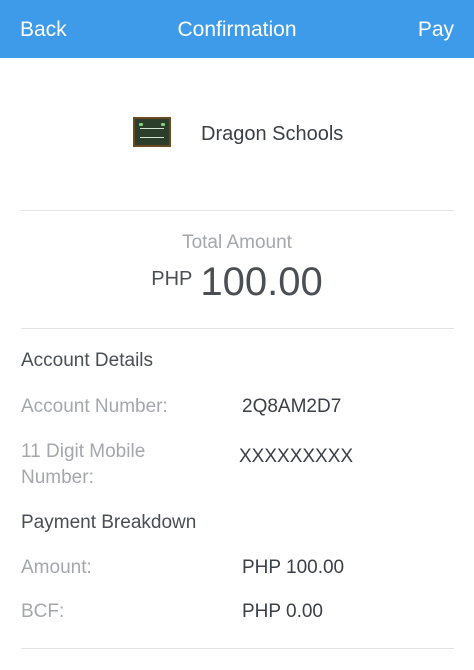 Image resolution: width=474 pixels, height=670 pixels. I want to click on pay-button: Pay, so click(436, 29).